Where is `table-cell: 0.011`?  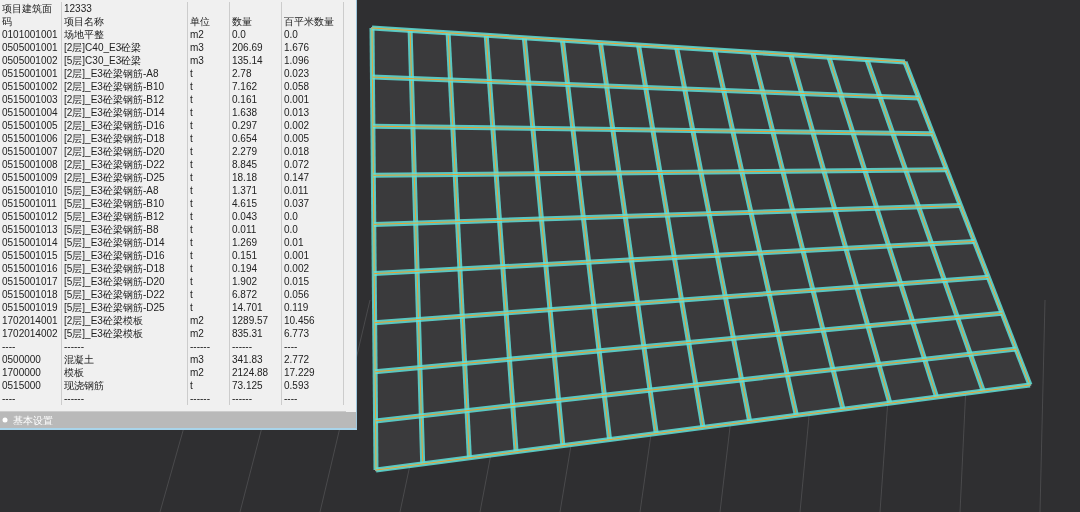 table-cell: 0.011 is located at coordinates (256, 229).